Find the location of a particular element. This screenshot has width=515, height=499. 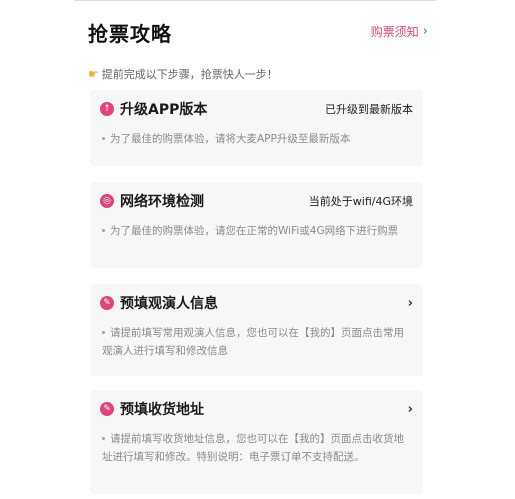

purchase-notice-link: 购票须知 › is located at coordinates (399, 31).